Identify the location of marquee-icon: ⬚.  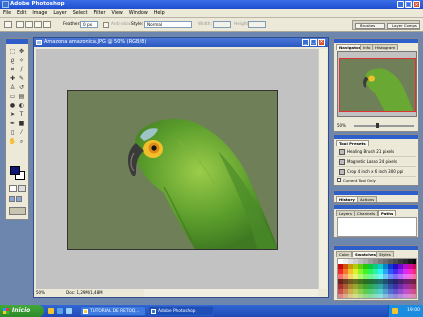
(12, 52).